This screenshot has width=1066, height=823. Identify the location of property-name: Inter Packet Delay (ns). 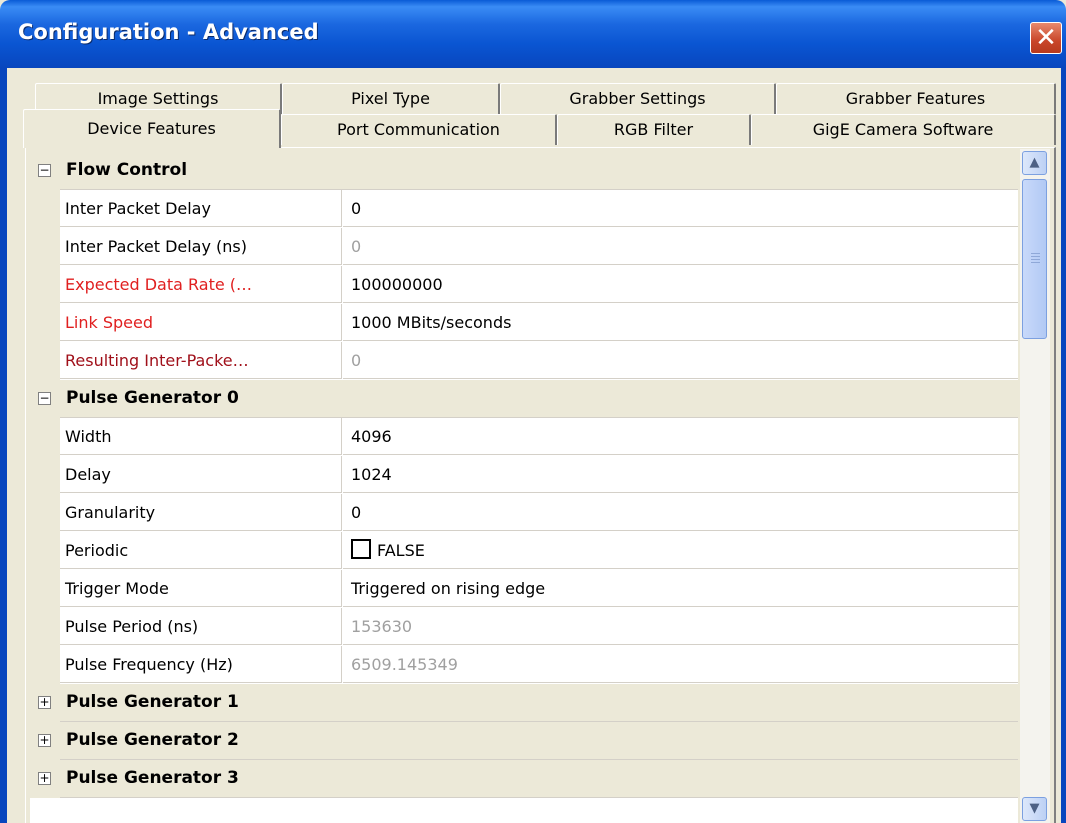
(201, 246).